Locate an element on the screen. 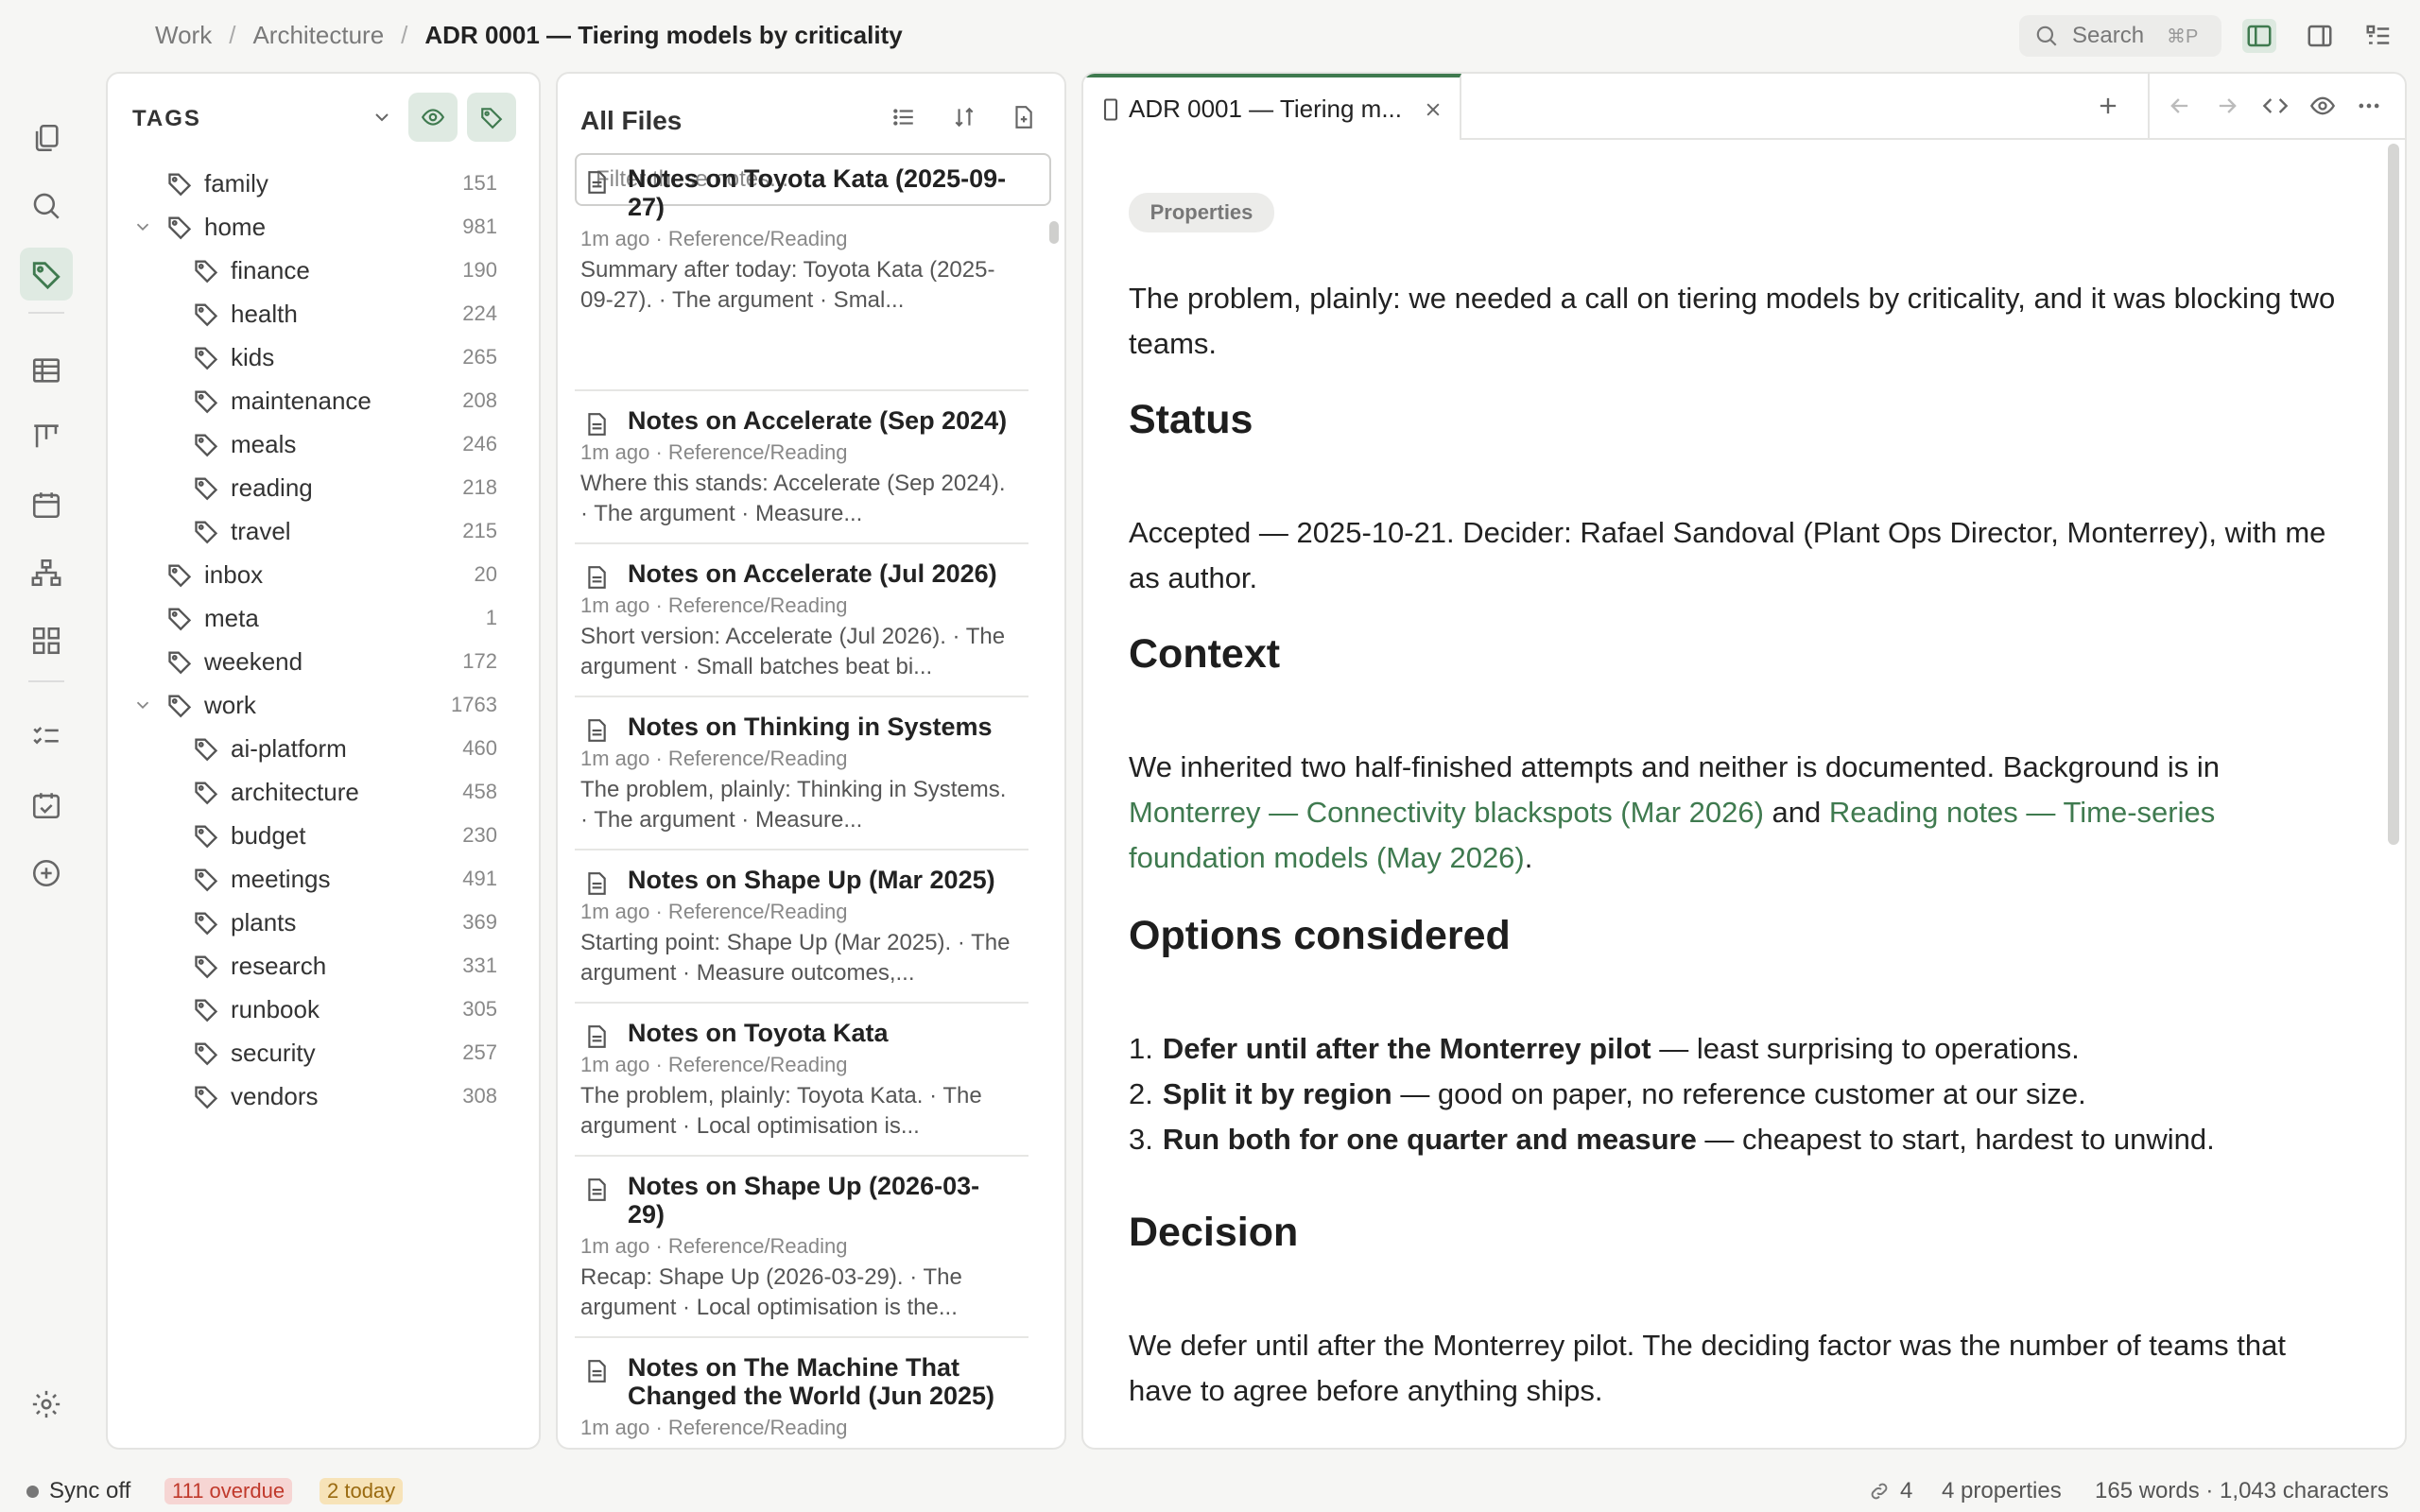  tag-item-health: health 224 is located at coordinates (357, 314).